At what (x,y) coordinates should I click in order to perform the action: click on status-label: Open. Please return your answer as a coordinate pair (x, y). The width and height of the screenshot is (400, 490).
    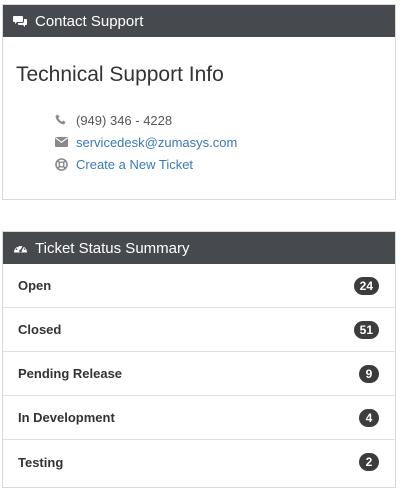
    Looking at the image, I should click on (35, 285).